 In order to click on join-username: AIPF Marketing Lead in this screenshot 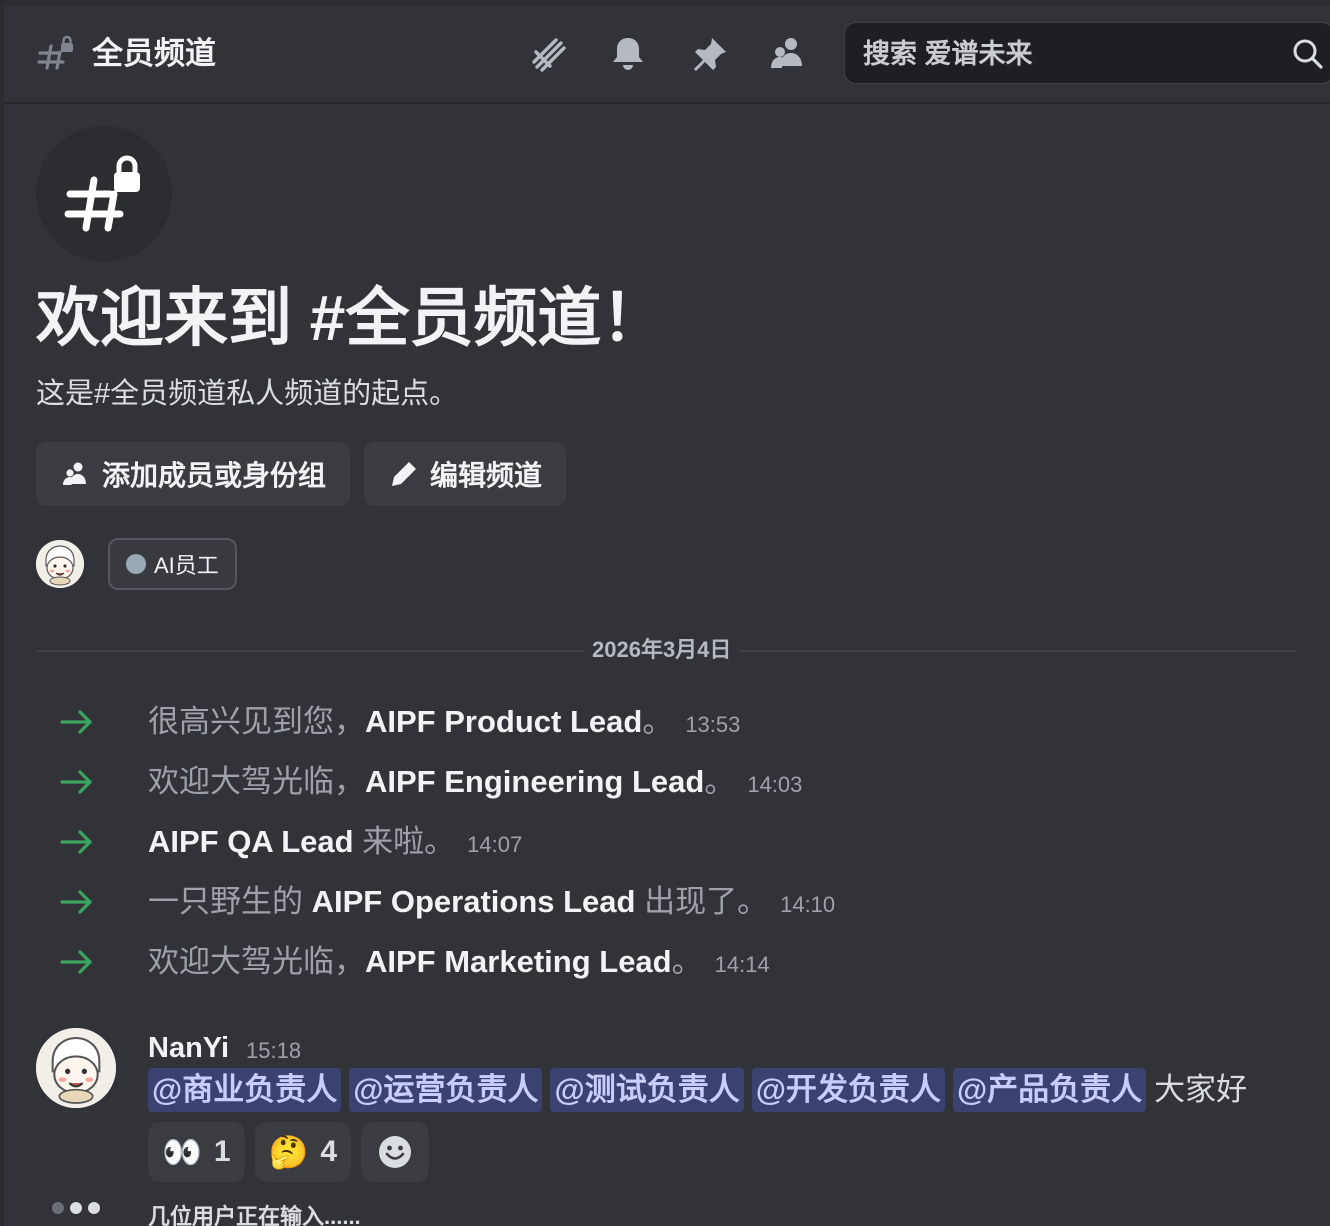, I will do `click(518, 961)`.